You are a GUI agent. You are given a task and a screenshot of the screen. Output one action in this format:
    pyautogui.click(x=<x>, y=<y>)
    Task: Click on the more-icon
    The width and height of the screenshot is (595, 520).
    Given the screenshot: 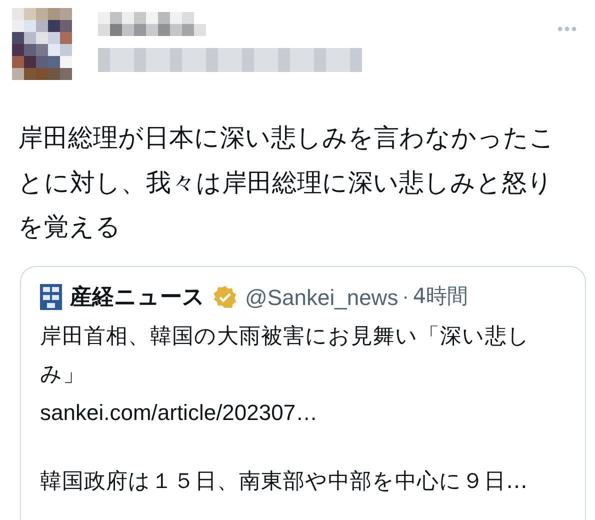 What is the action you would take?
    pyautogui.click(x=567, y=29)
    